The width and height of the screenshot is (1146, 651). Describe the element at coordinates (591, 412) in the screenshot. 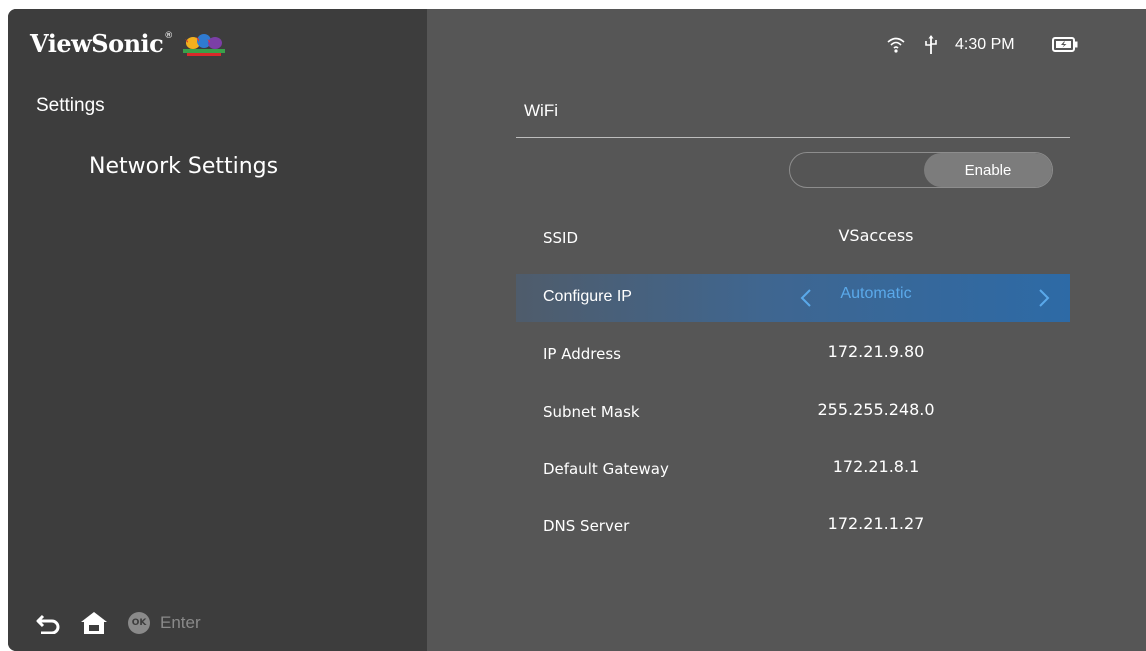

I see `setting-label: Subnet Mask` at that location.